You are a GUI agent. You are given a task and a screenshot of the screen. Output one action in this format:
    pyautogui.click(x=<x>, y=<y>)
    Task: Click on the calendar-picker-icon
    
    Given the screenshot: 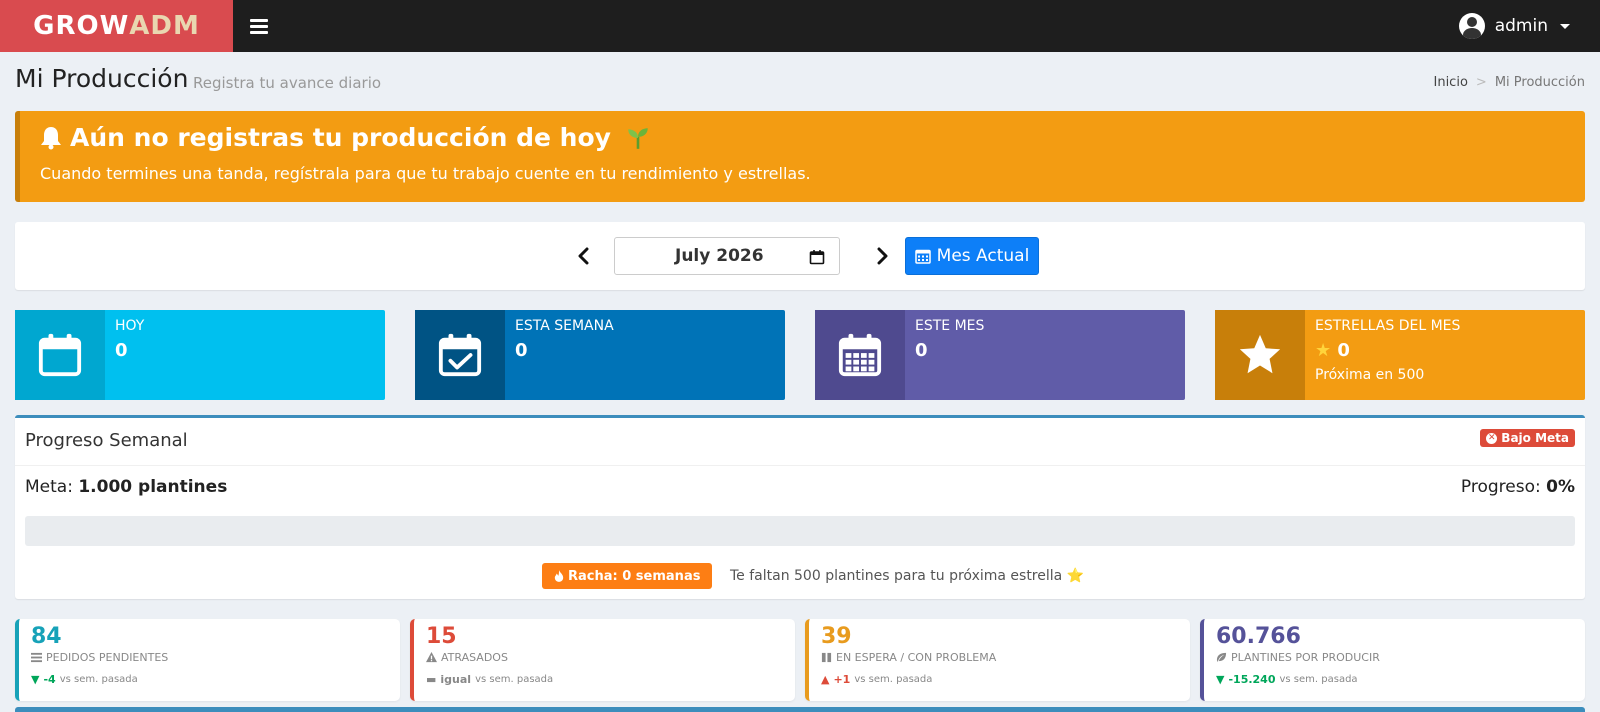 What is the action you would take?
    pyautogui.click(x=817, y=257)
    